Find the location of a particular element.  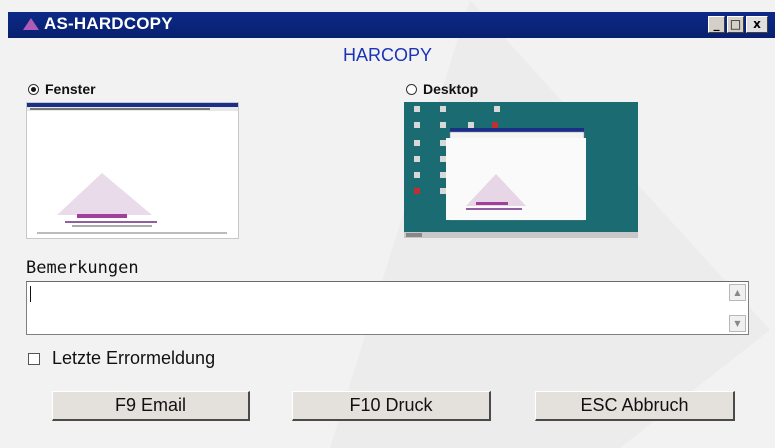

desktop-preview is located at coordinates (521, 170).